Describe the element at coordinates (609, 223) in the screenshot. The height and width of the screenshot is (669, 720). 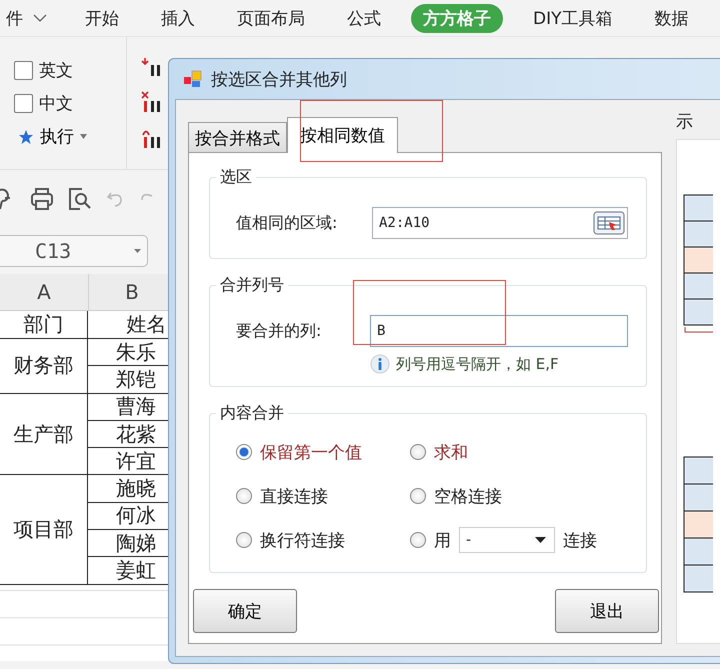
I see `range-picker-icon` at that location.